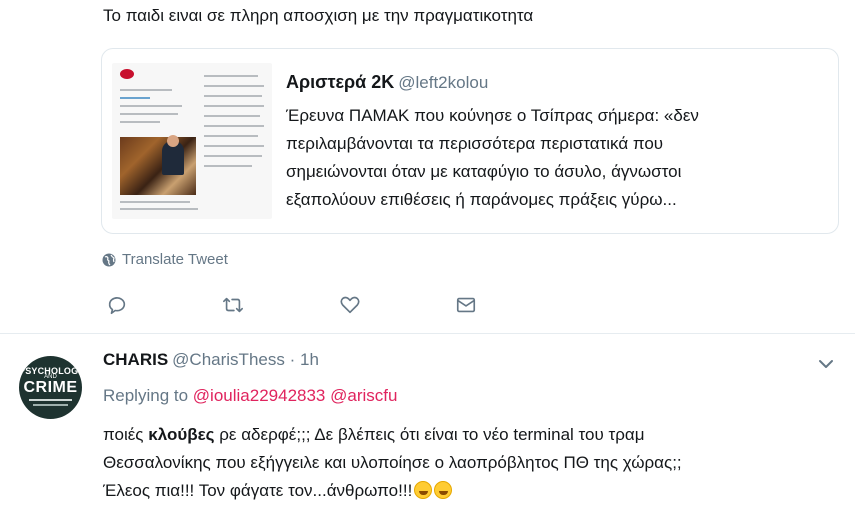 This screenshot has width=855, height=513. Describe the element at coordinates (109, 259) in the screenshot. I see `globe-icon` at that location.